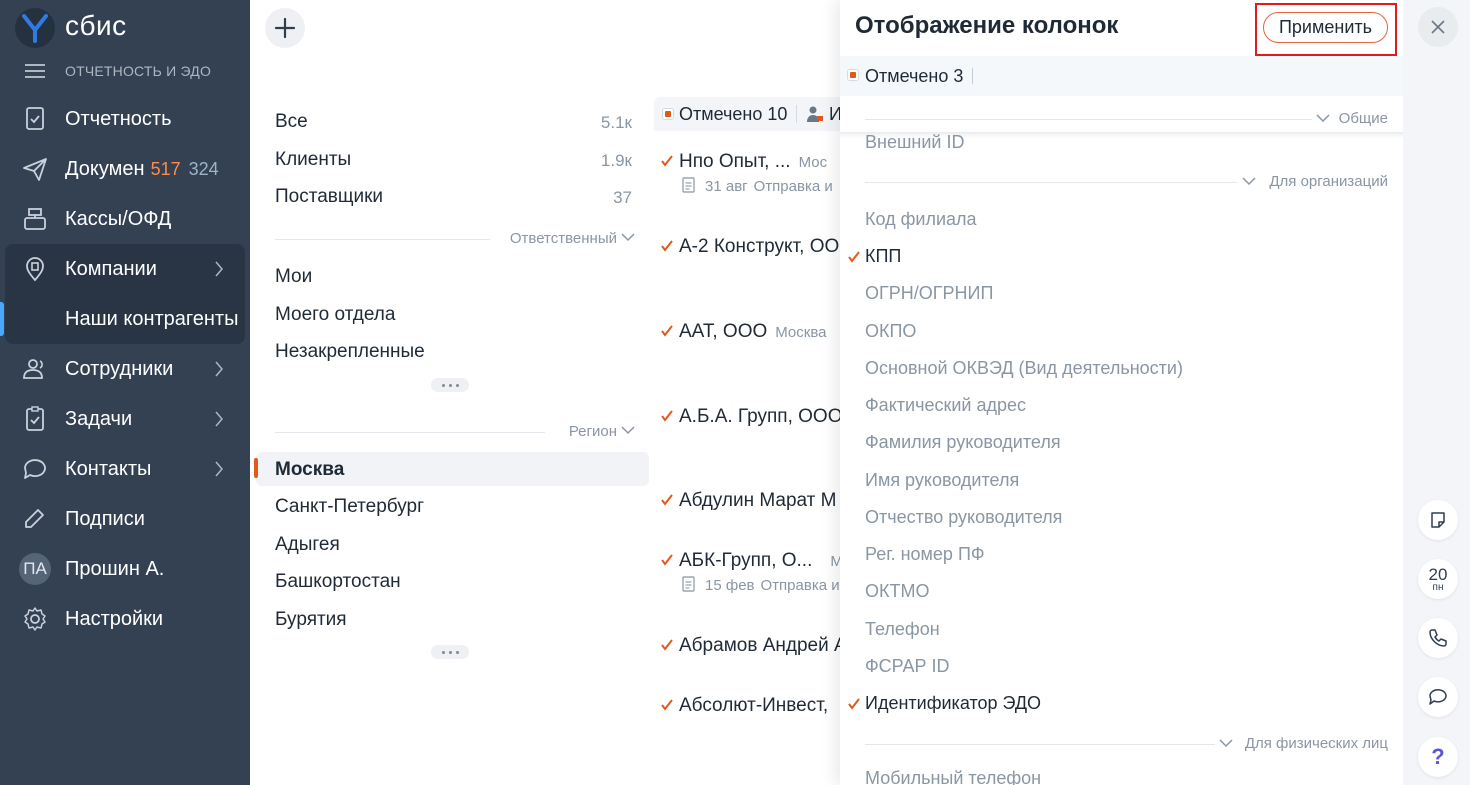  What do you see at coordinates (815, 114) in the screenshot?
I see `person-lock-icon` at bounding box center [815, 114].